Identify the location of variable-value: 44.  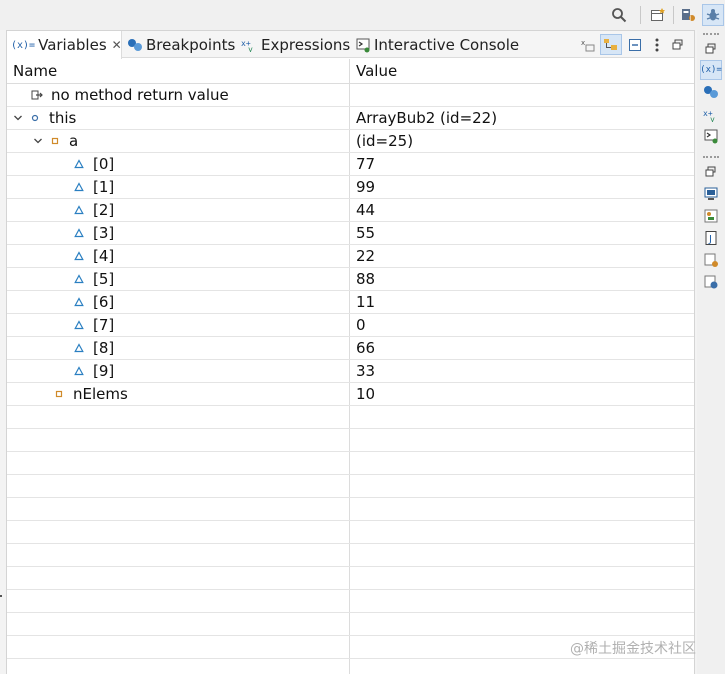
(366, 210).